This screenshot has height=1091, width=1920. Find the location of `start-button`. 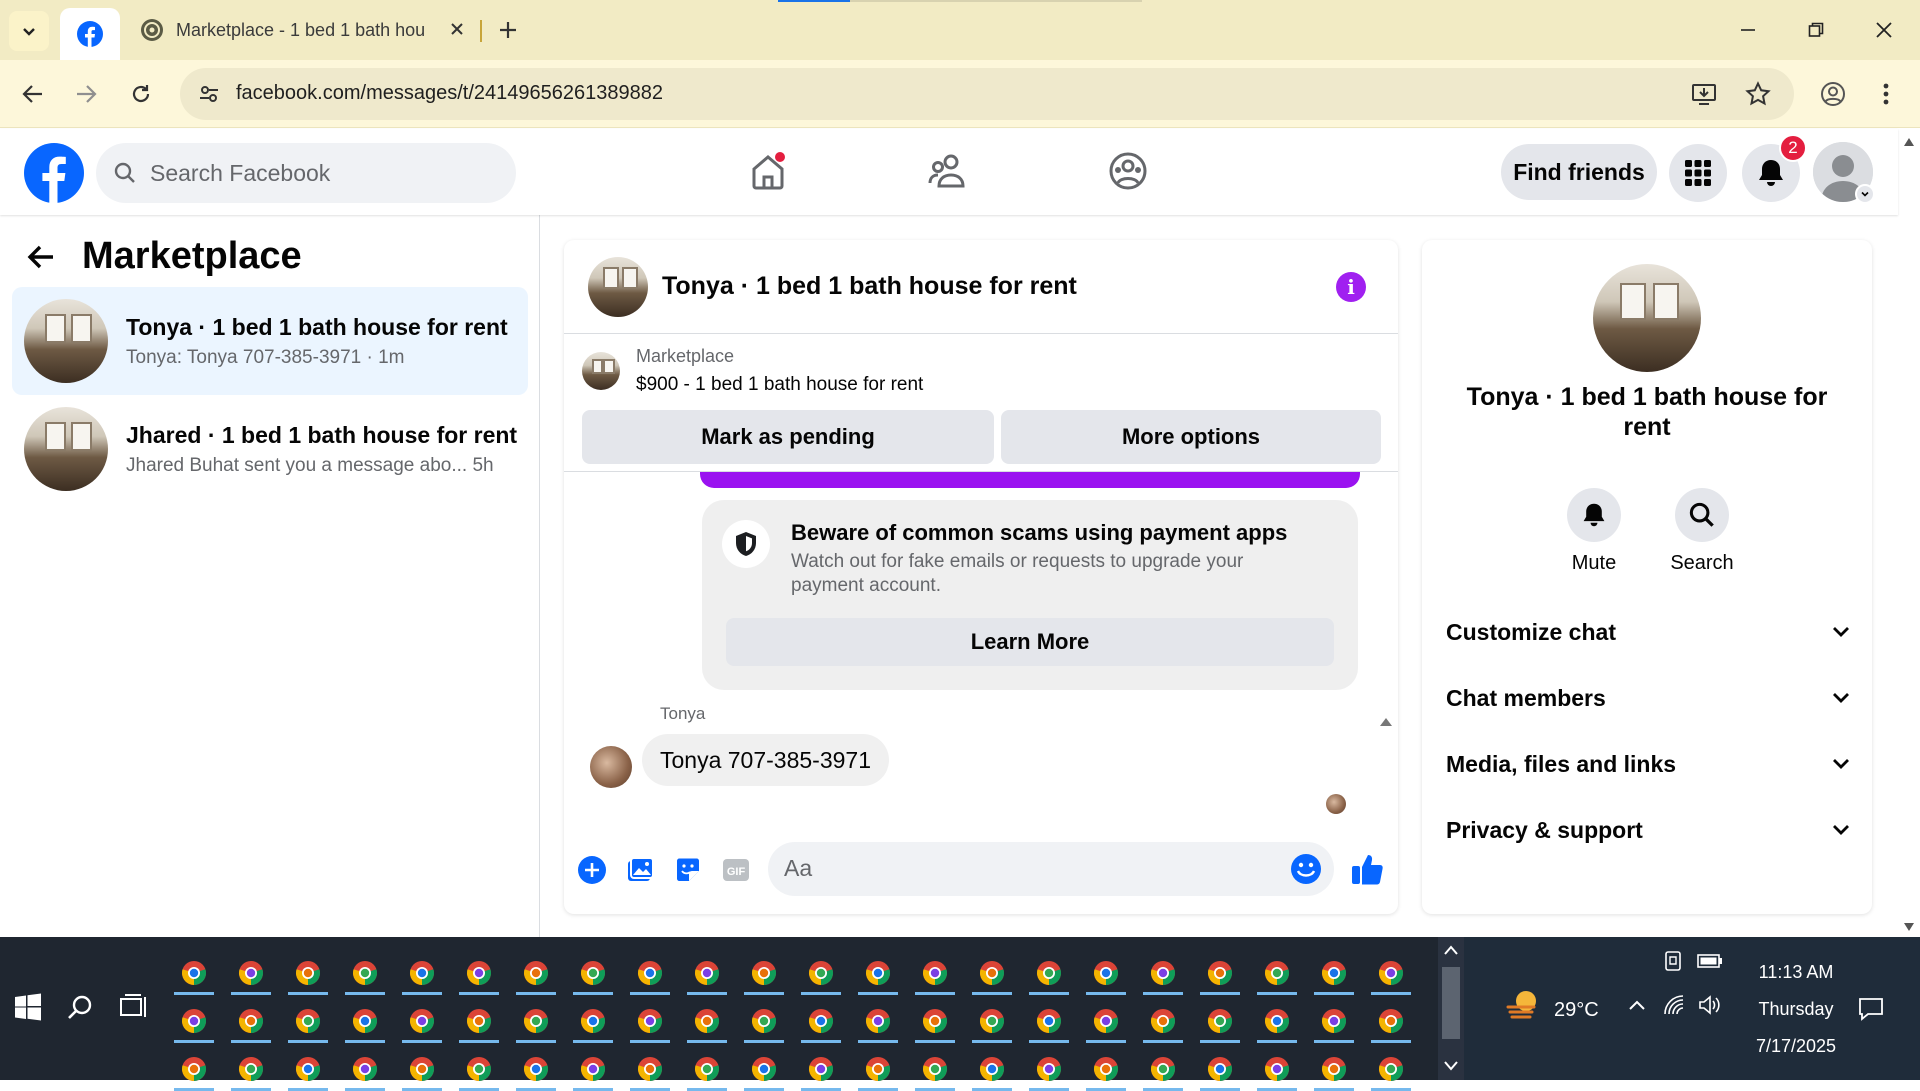

start-button is located at coordinates (28, 1007).